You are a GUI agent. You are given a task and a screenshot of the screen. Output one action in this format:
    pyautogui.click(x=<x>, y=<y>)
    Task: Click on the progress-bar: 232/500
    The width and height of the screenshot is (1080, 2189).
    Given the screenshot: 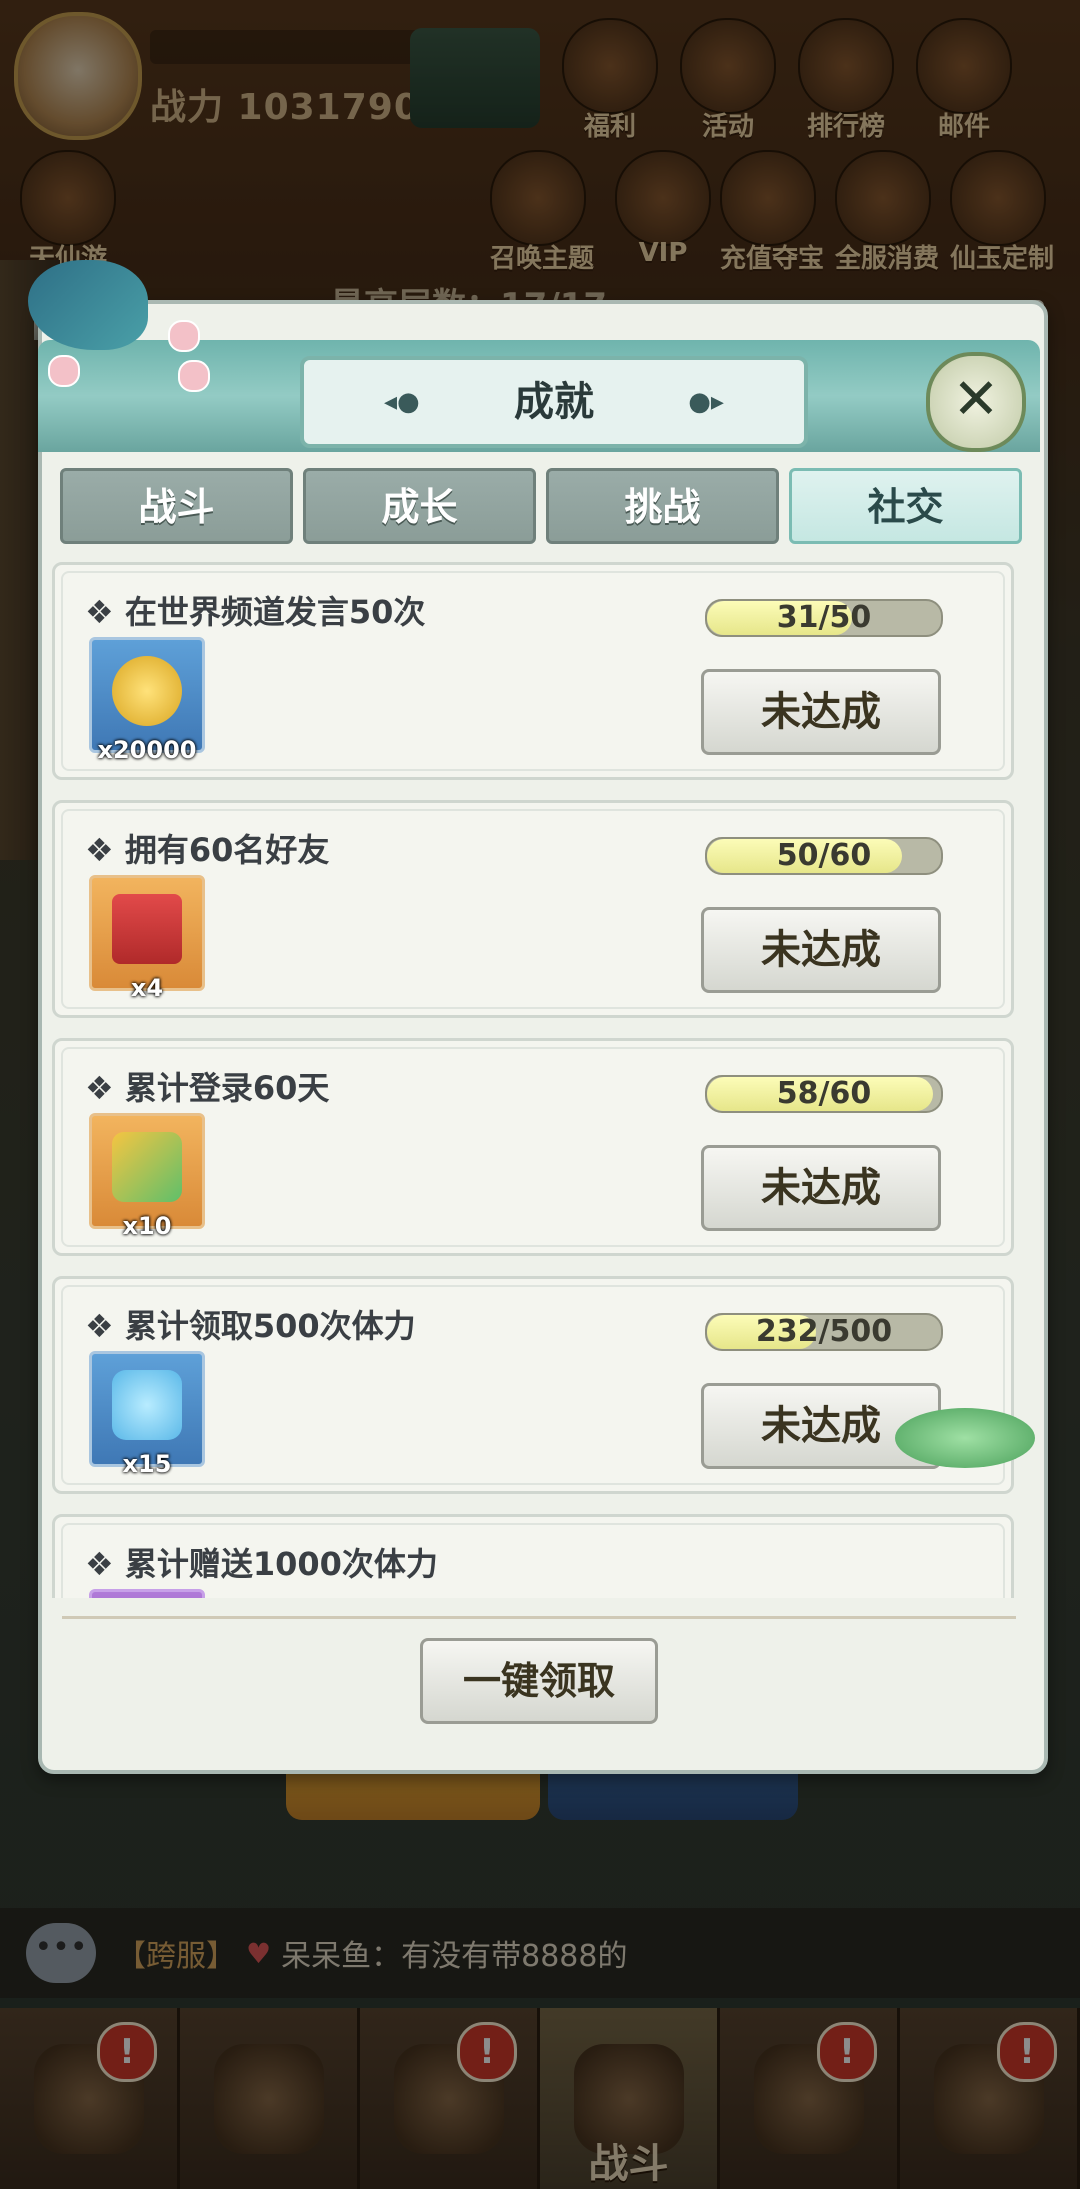 What is the action you would take?
    pyautogui.click(x=824, y=1332)
    